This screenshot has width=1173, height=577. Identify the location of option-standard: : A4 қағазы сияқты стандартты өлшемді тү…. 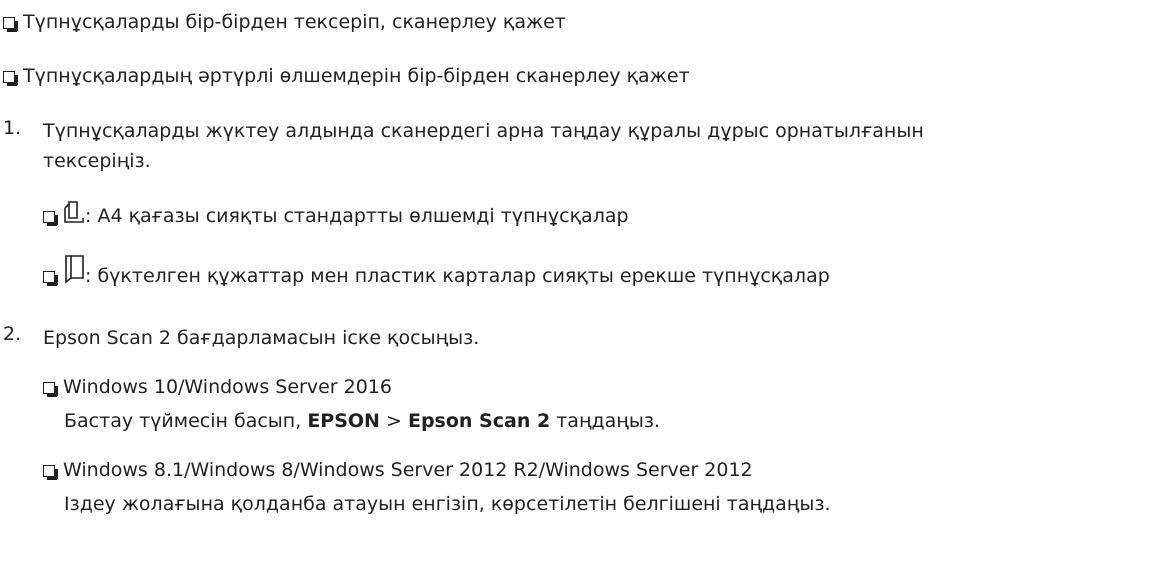
(336, 214).